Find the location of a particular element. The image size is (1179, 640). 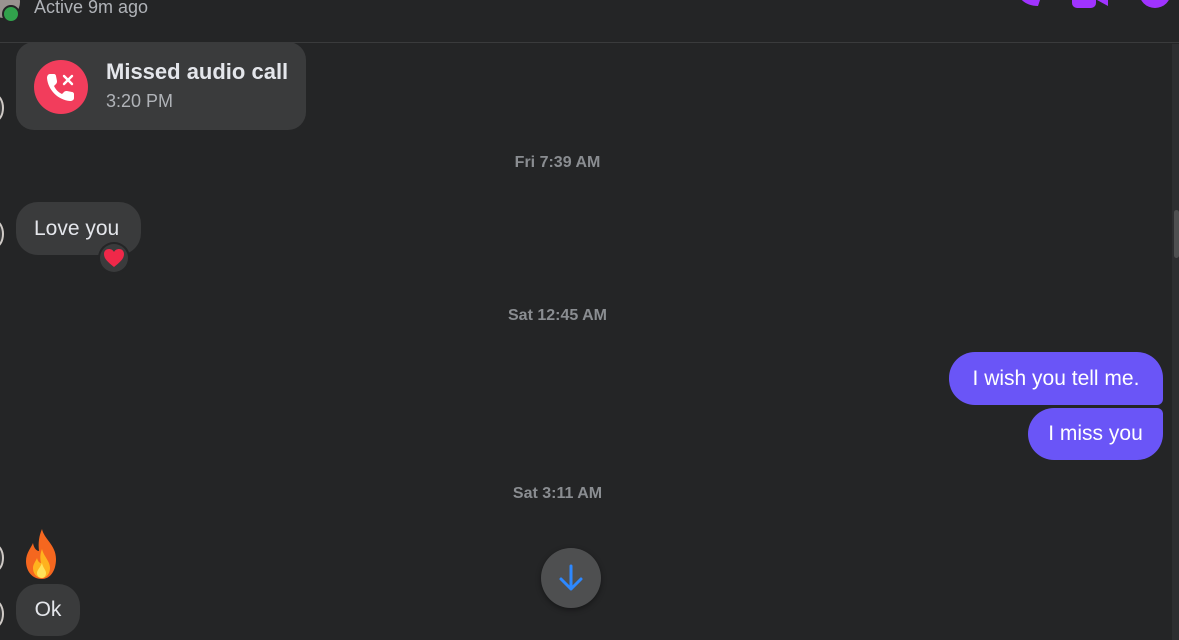

outgoing-message-bubble: I miss you is located at coordinates (1095, 434).